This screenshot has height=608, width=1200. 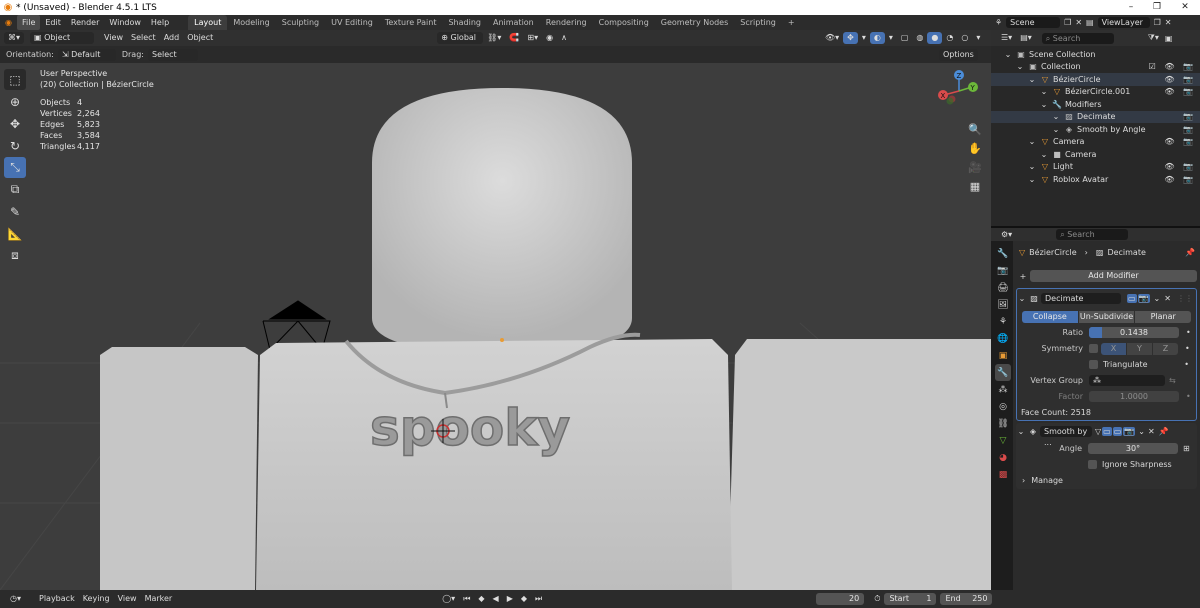 What do you see at coordinates (1117, 431) in the screenshot?
I see `viewport-toggle-icon: ▭` at bounding box center [1117, 431].